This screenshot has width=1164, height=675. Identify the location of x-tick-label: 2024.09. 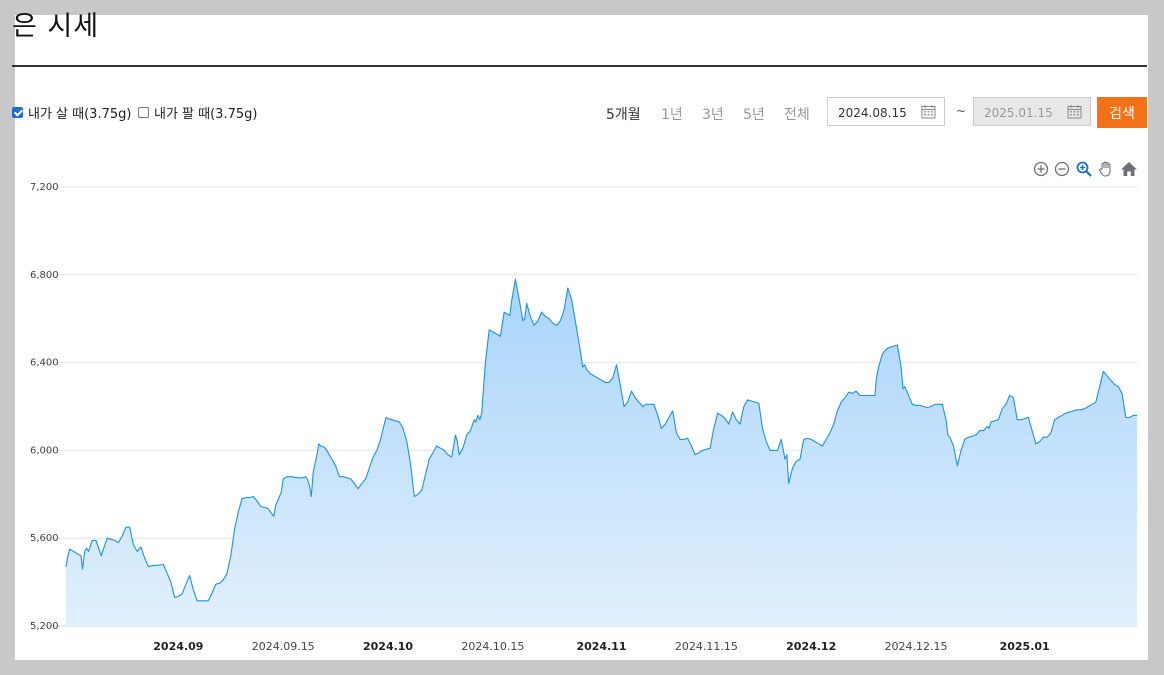
(178, 646).